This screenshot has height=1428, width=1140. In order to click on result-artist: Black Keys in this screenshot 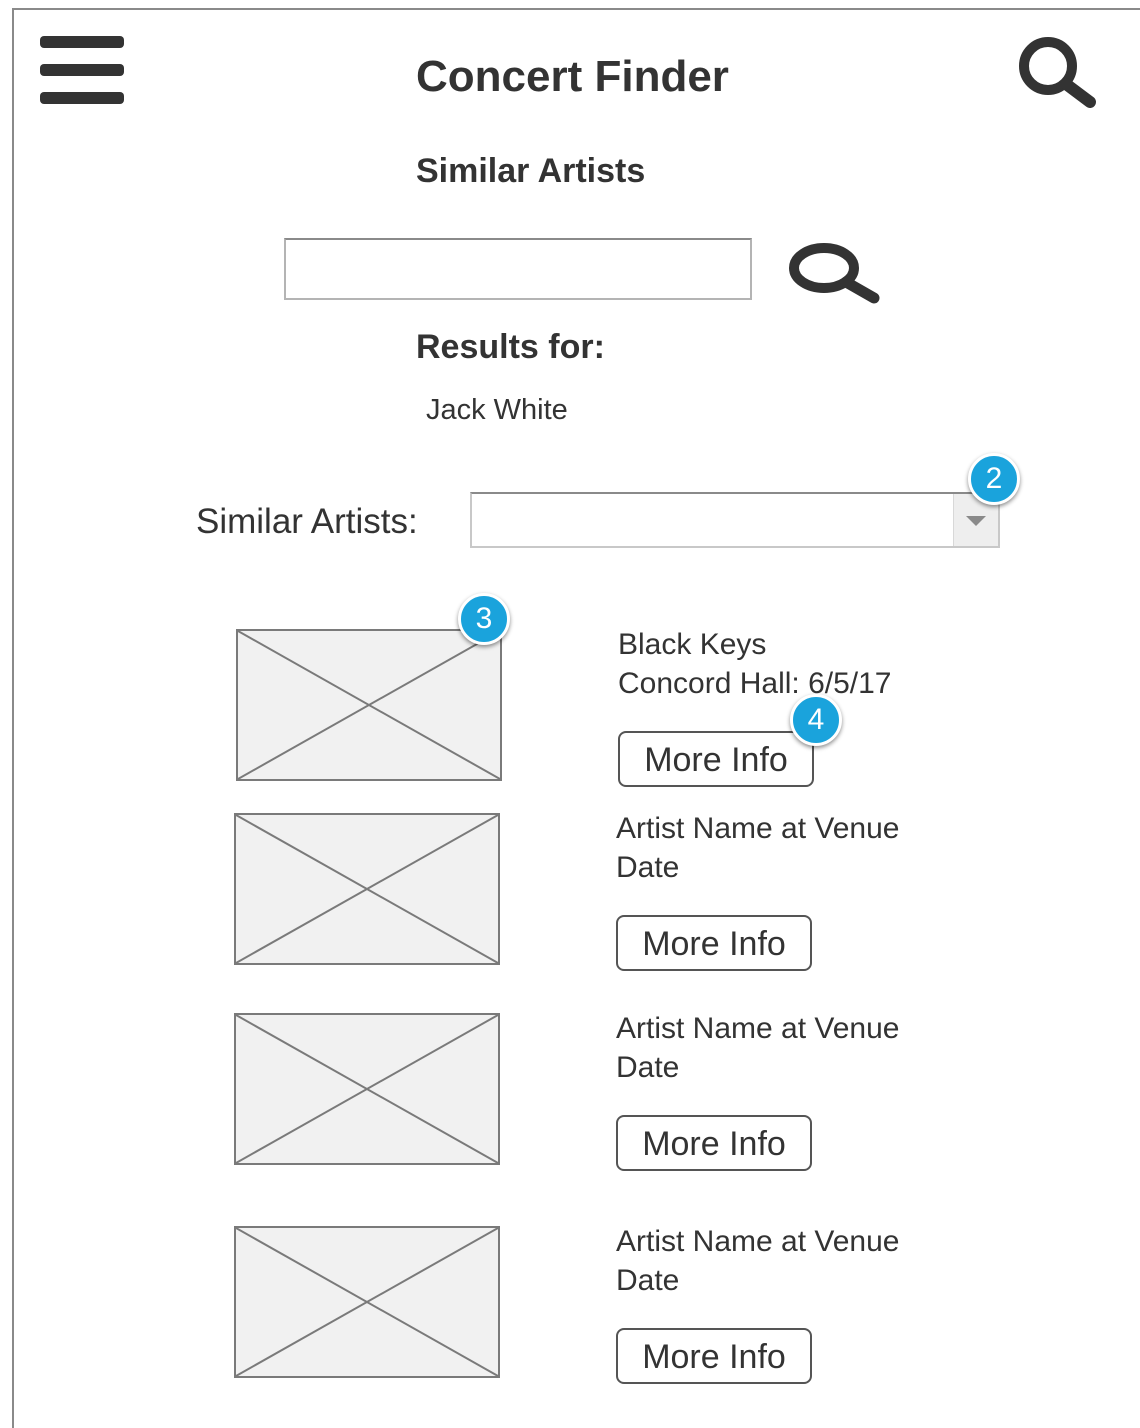, I will do `click(692, 644)`.